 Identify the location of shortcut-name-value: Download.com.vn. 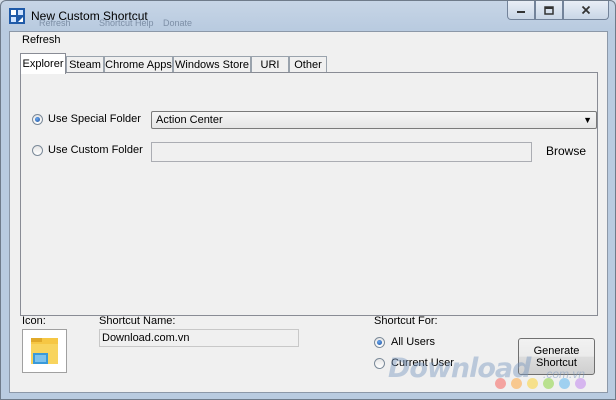
(146, 338).